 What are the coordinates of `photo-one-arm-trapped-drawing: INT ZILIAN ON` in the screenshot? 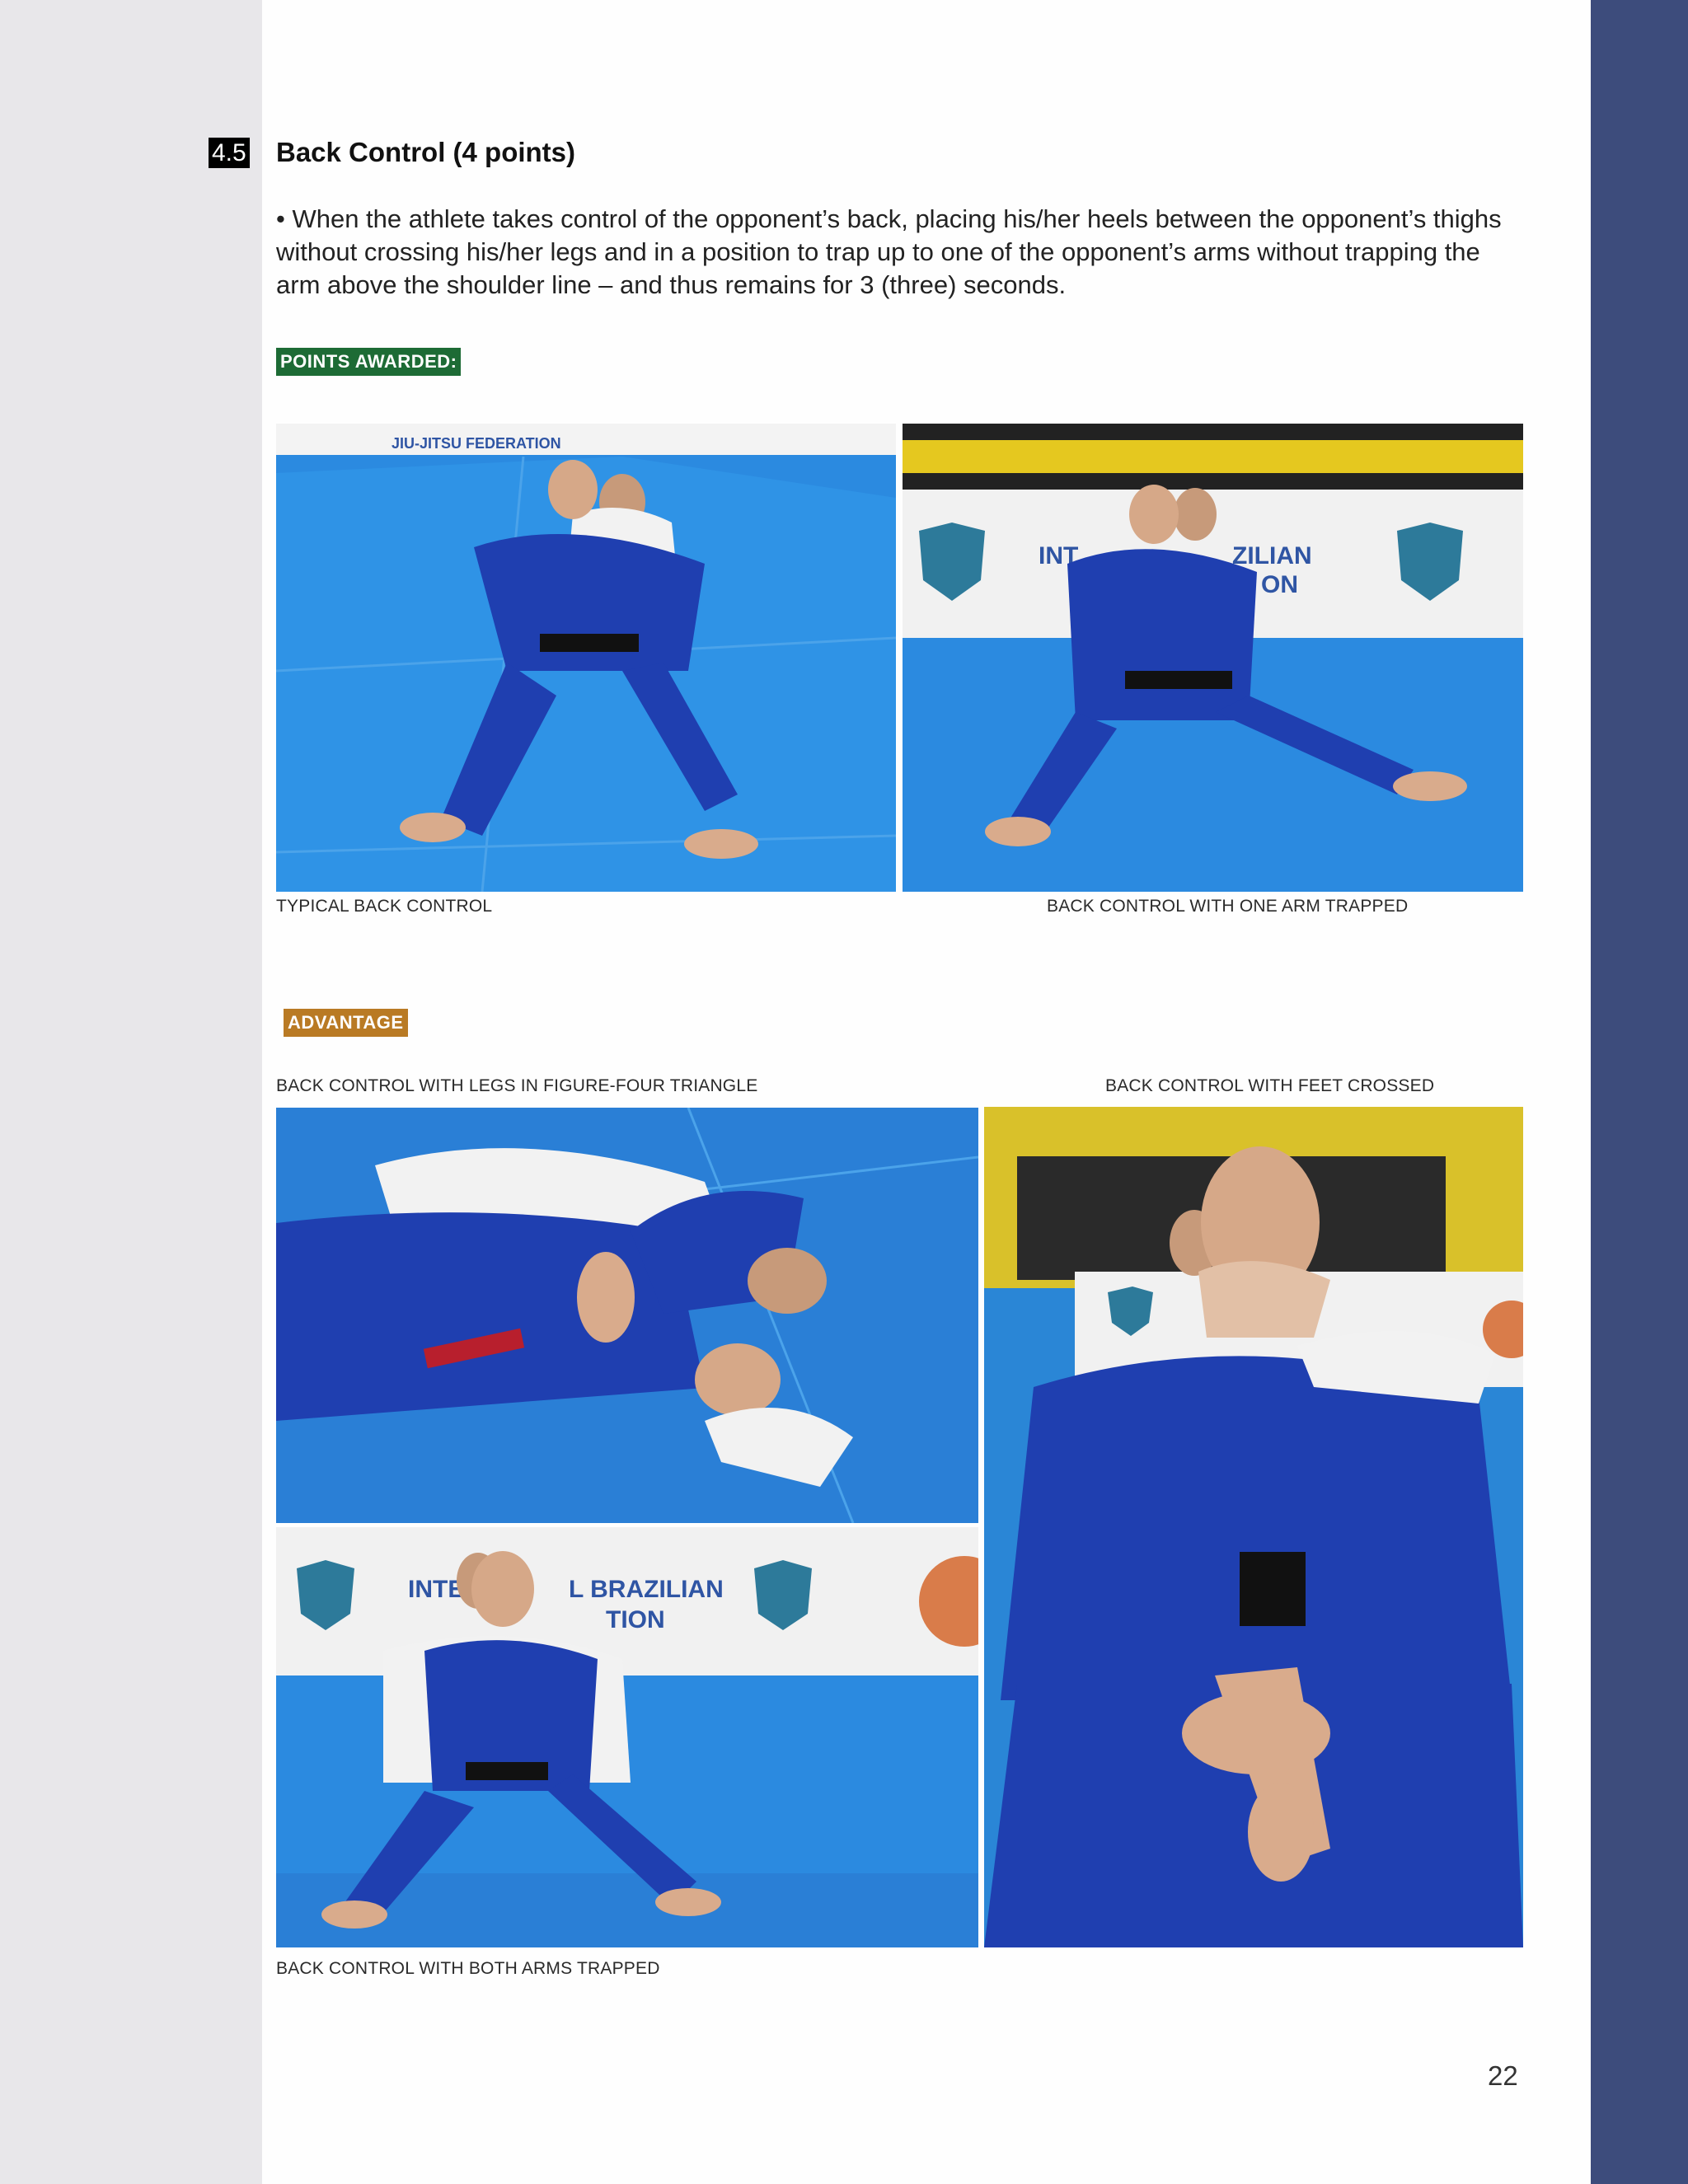 It's located at (1213, 658).